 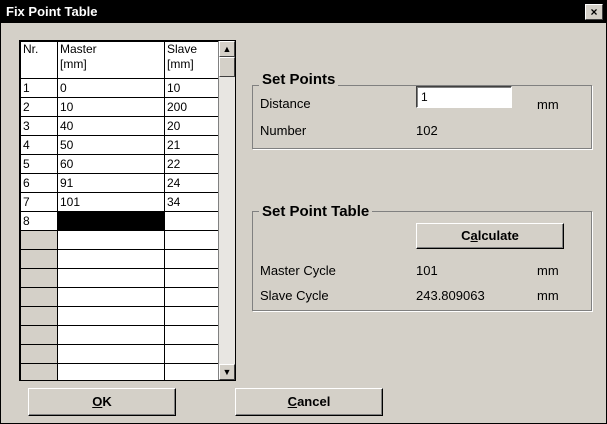 I want to click on master-cell: 50, so click(x=111, y=145).